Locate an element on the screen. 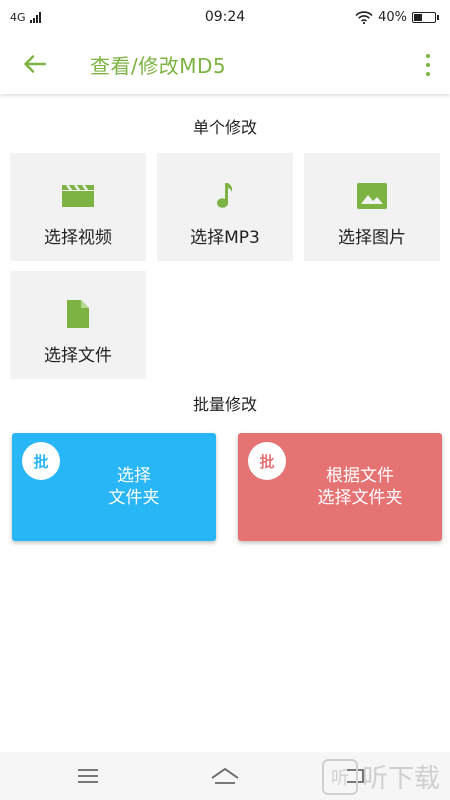 Image resolution: width=450 pixels, height=800 pixels. more-vert-icon is located at coordinates (428, 56).